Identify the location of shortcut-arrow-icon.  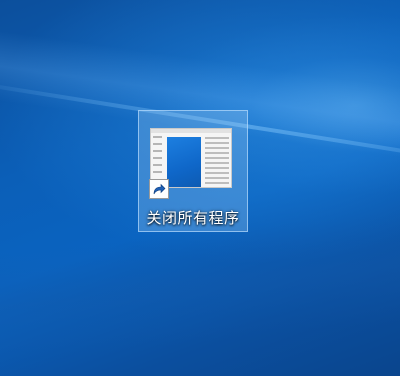
(159, 189).